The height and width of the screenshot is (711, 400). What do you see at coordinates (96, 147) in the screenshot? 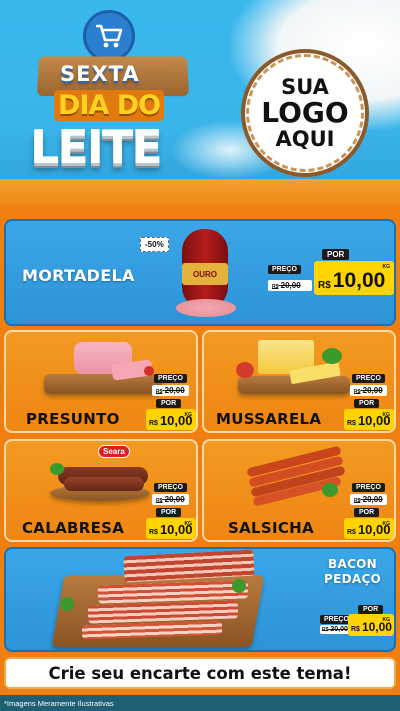
I see `title-leite: LEITE` at bounding box center [96, 147].